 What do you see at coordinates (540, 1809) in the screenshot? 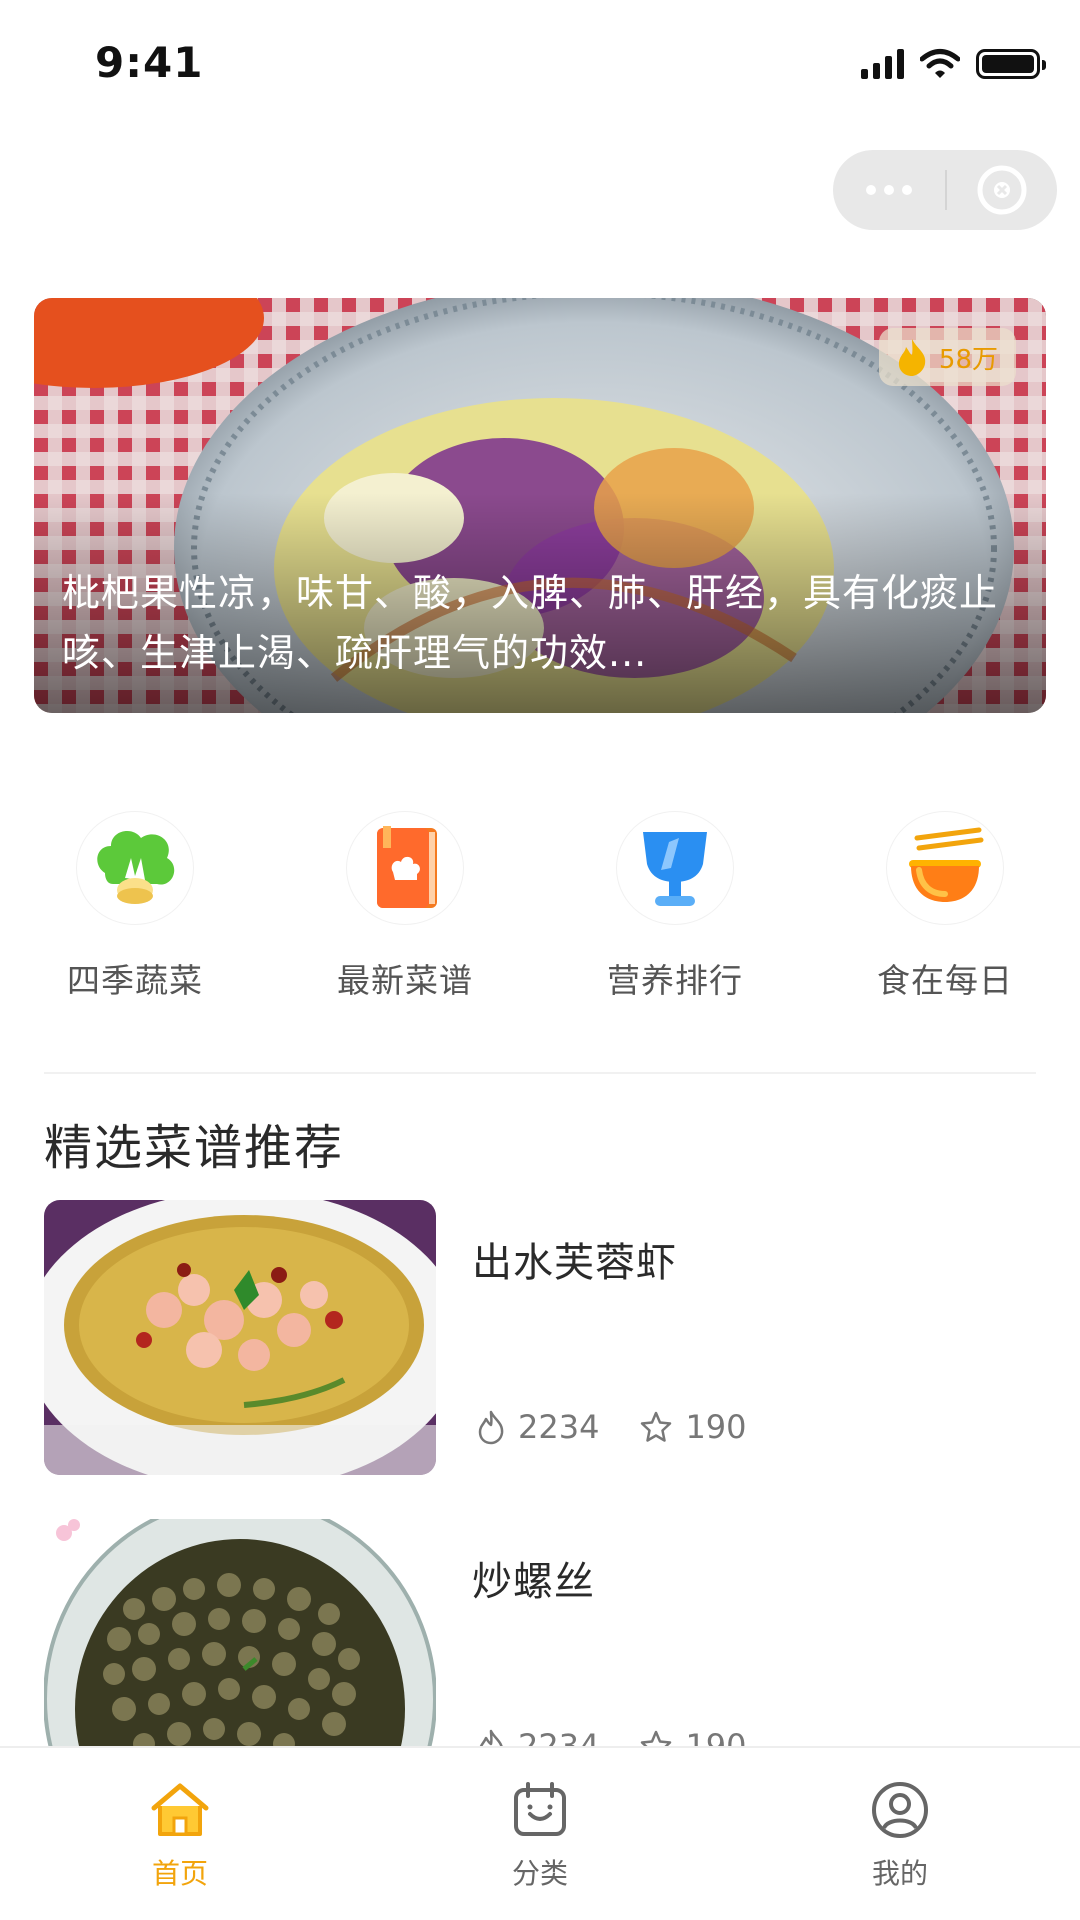
I see `category-icon` at bounding box center [540, 1809].